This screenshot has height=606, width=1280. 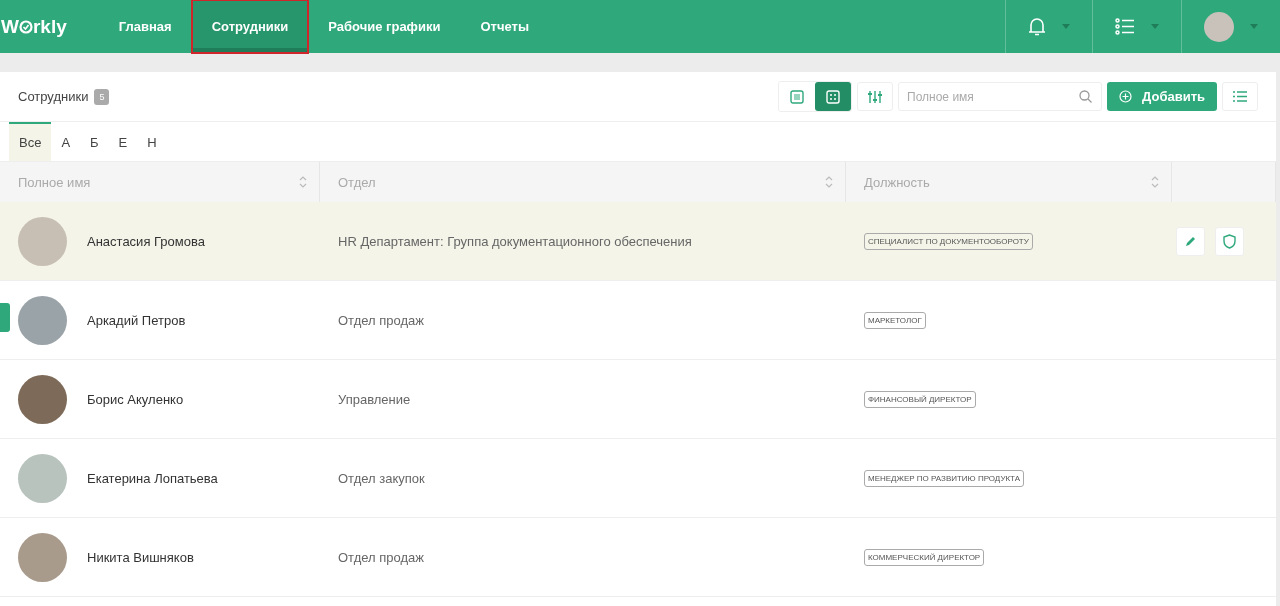 What do you see at coordinates (357, 182) in the screenshot?
I see `column-title: Отдел` at bounding box center [357, 182].